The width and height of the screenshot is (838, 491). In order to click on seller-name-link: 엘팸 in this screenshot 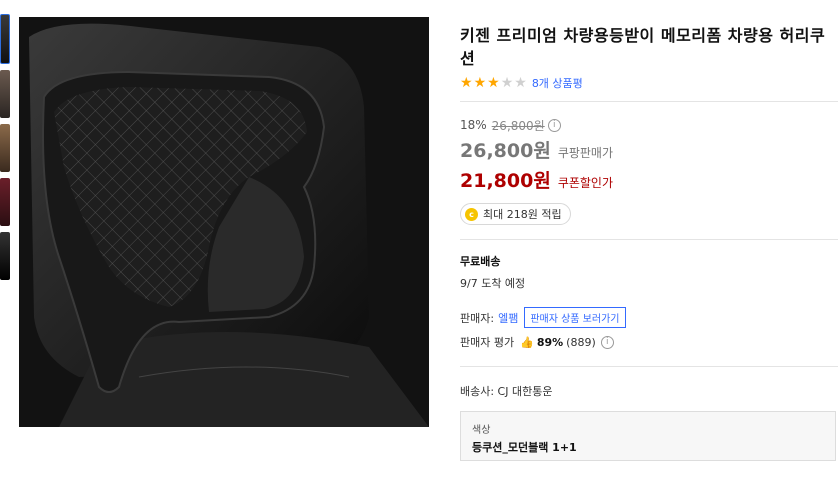, I will do `click(508, 318)`.